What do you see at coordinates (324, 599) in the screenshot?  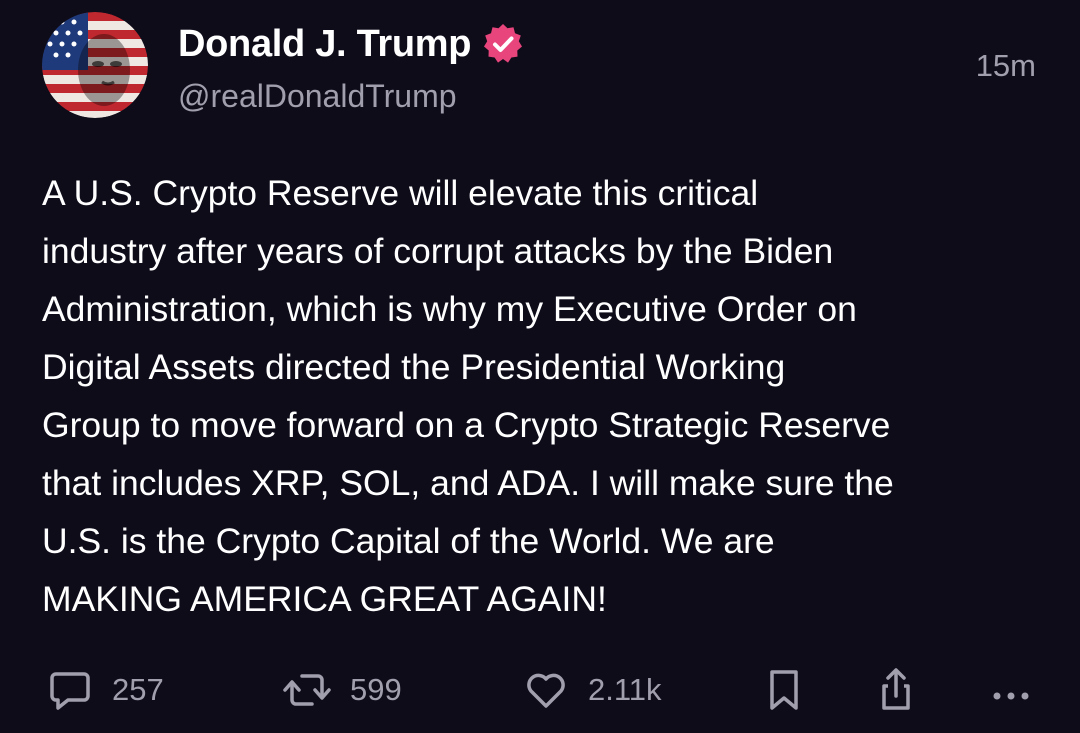 I see `post-body-line: MAKING AMERICA GREAT AGAIN!` at bounding box center [324, 599].